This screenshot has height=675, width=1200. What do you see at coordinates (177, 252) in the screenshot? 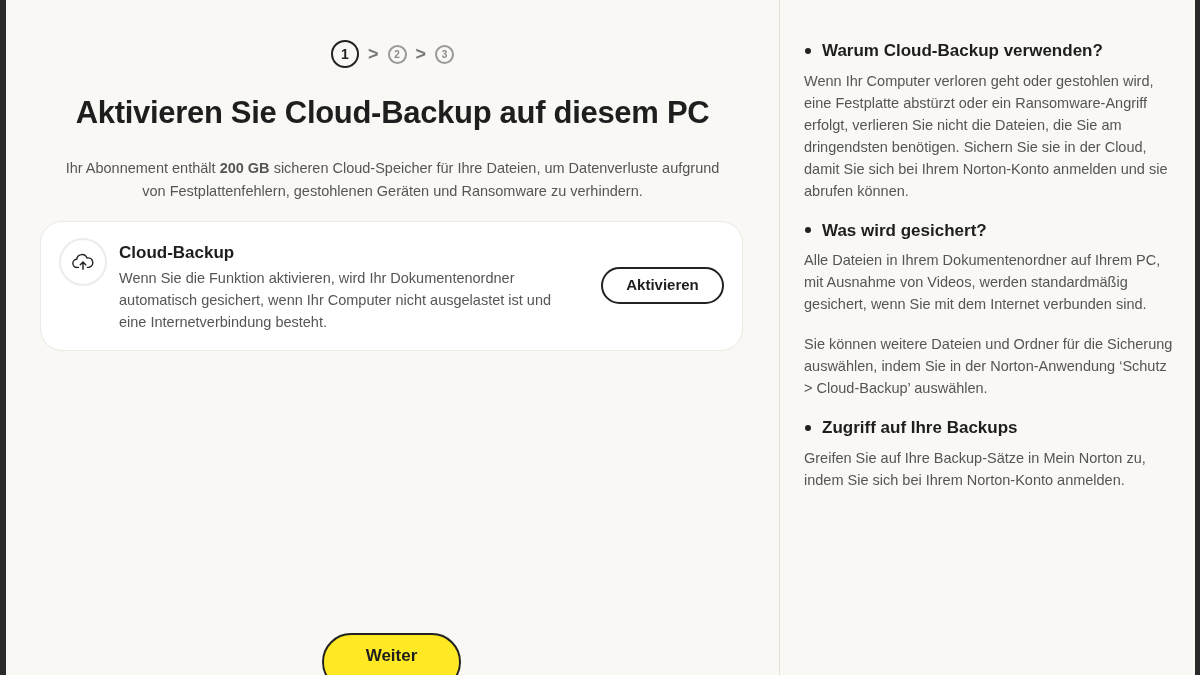
I see `card-title: Cloud-Backup` at bounding box center [177, 252].